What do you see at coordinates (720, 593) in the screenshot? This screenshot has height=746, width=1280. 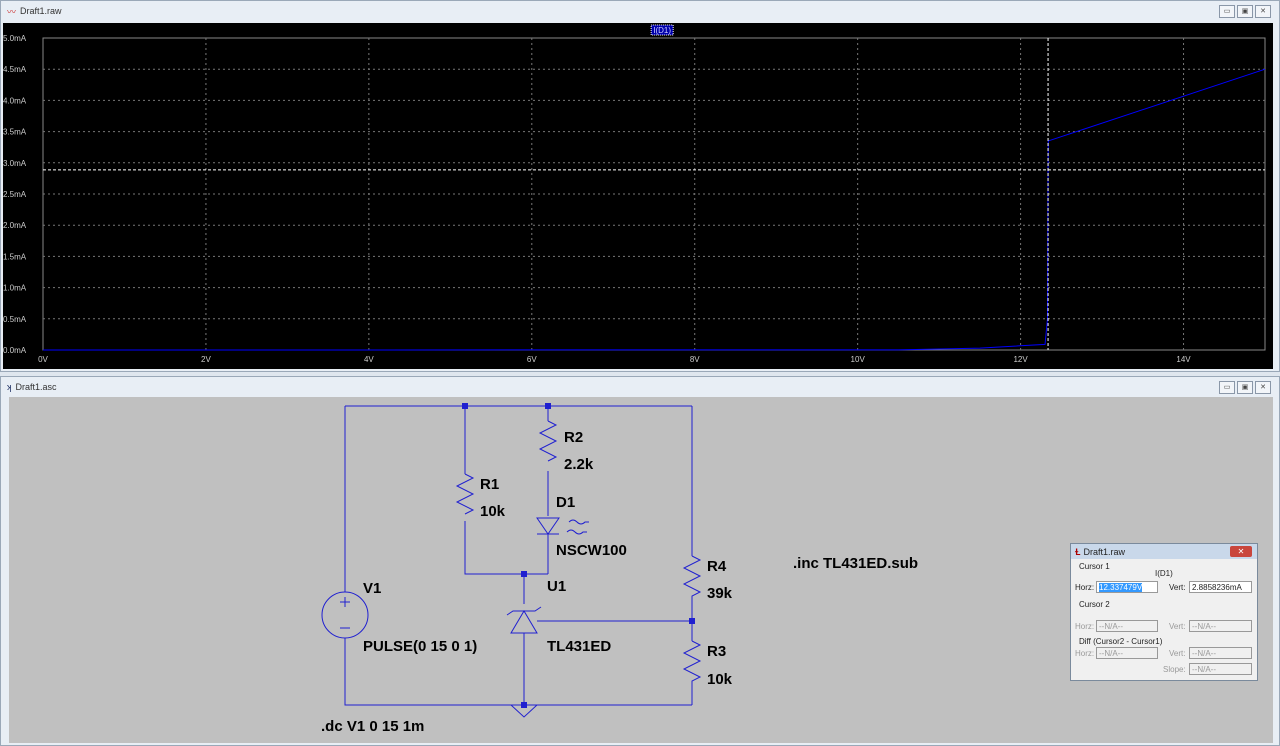 I see `r4-value: 39k` at bounding box center [720, 593].